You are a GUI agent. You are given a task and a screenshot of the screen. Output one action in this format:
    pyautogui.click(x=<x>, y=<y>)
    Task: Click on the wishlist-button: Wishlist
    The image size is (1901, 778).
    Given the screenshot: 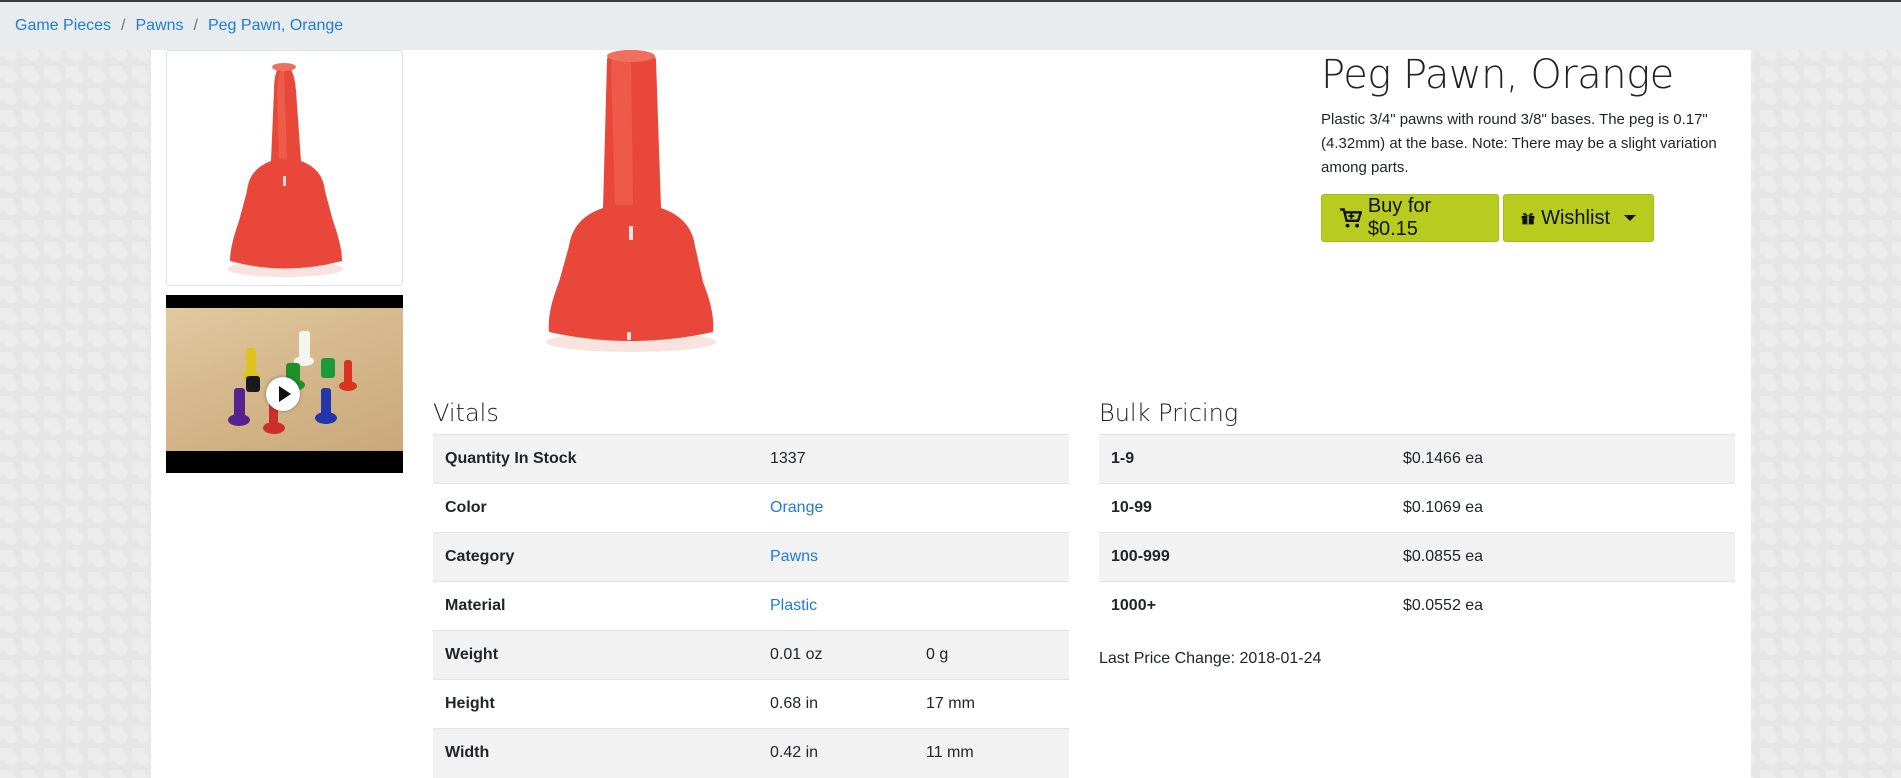 What is the action you would take?
    pyautogui.click(x=1578, y=218)
    